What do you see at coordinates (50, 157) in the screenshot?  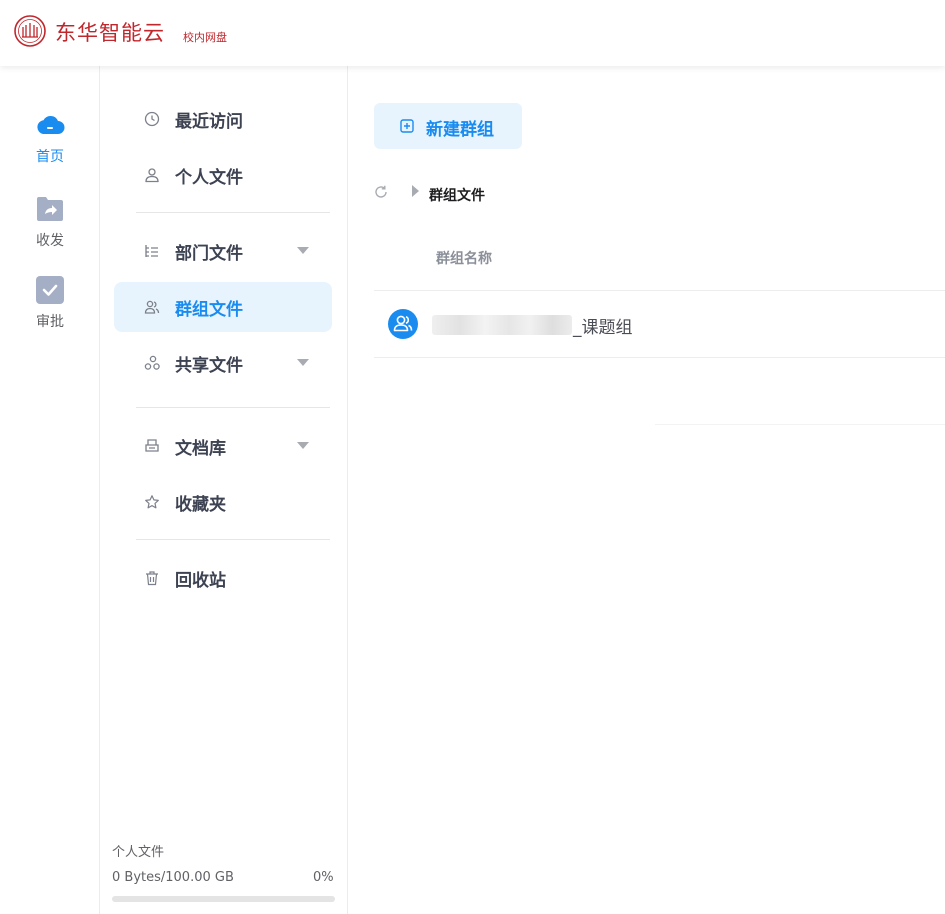 I see `rail-label-home: 首页` at bounding box center [50, 157].